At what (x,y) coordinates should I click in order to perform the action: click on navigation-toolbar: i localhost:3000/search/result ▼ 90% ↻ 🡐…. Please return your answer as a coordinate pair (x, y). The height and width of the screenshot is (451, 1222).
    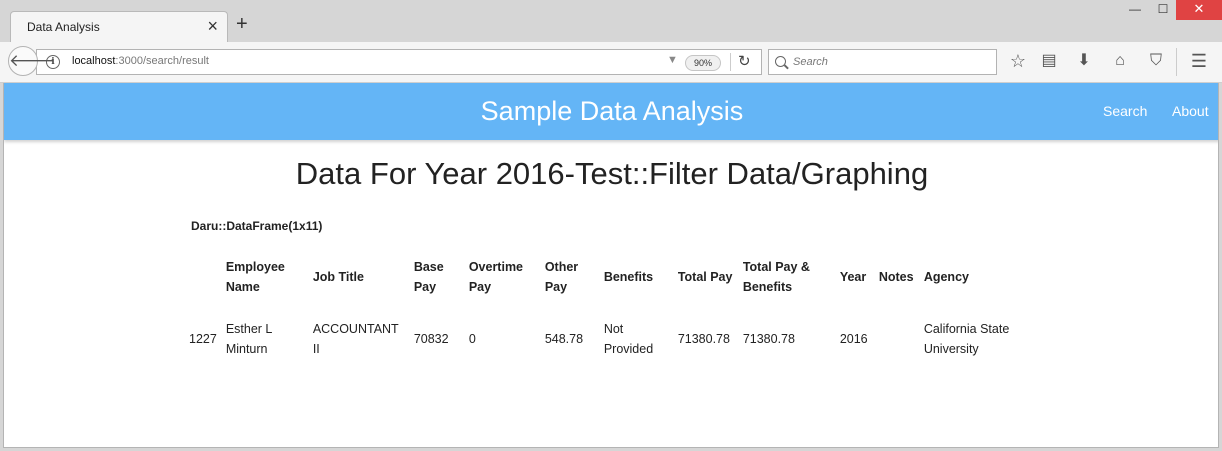
    Looking at the image, I should click on (611, 62).